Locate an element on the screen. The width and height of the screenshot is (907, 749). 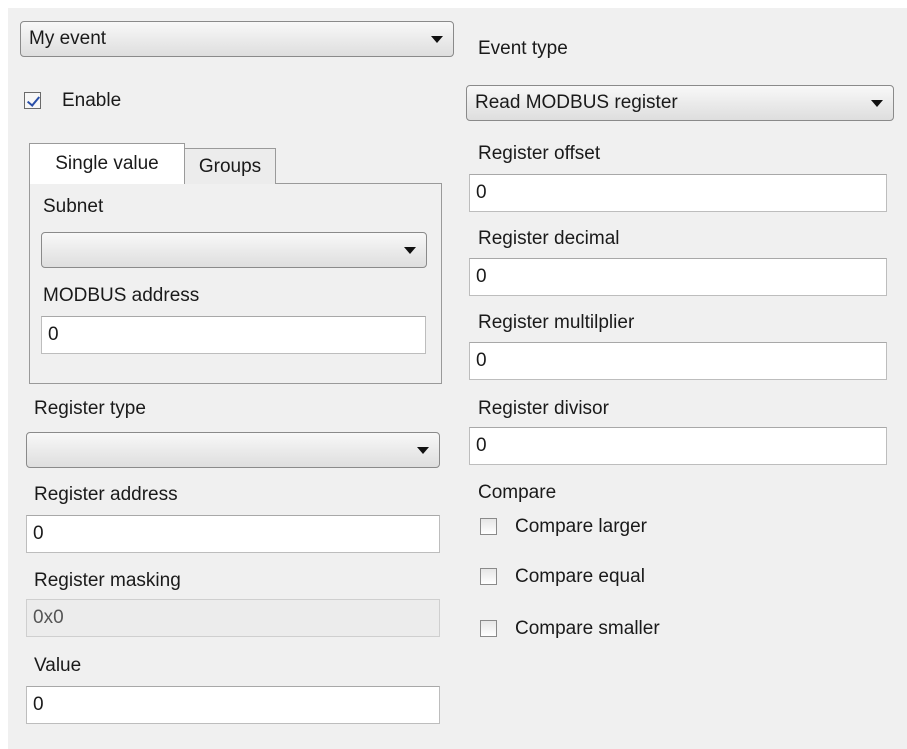
register-multiplier-label: Register multilplier is located at coordinates (556, 322).